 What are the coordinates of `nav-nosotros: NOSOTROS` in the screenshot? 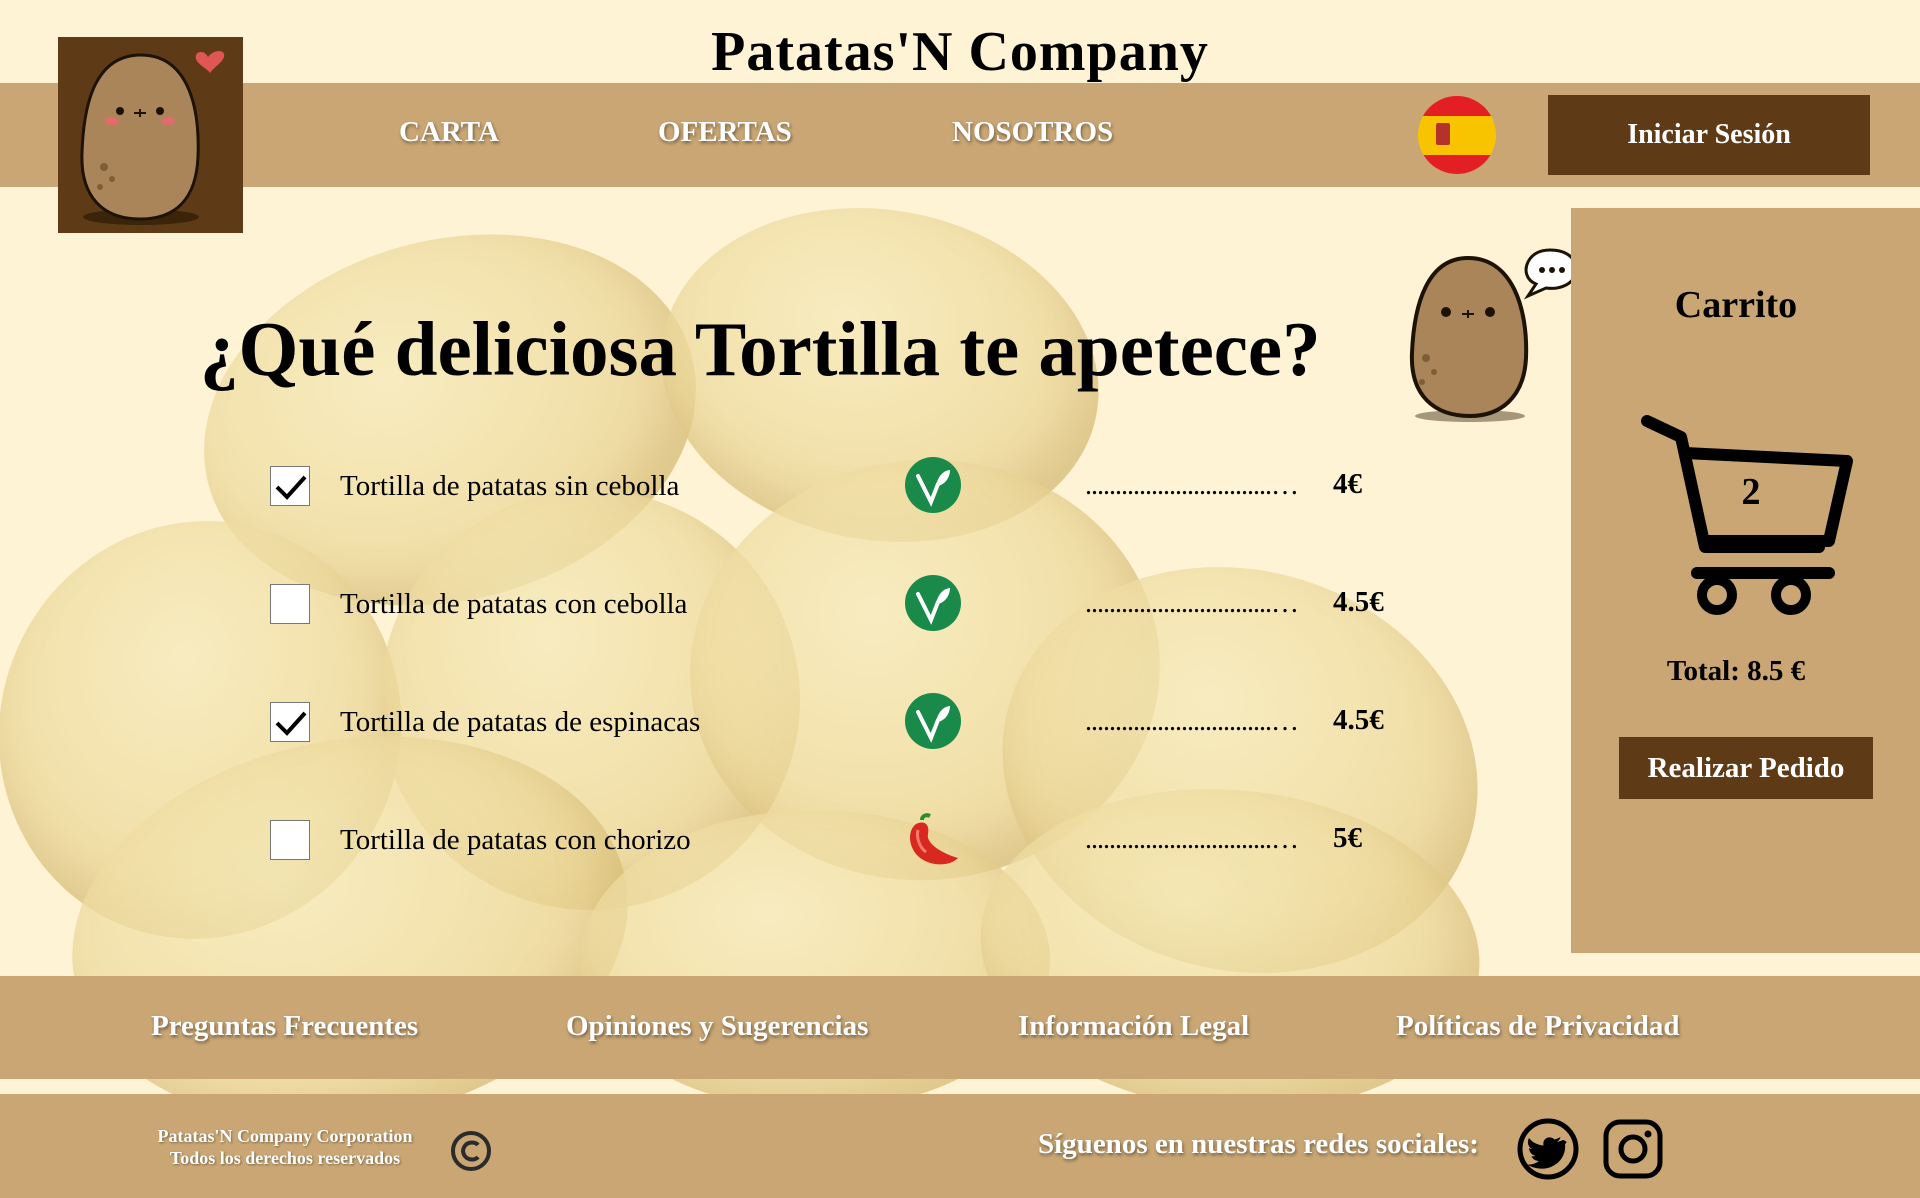 It's located at (1032, 132).